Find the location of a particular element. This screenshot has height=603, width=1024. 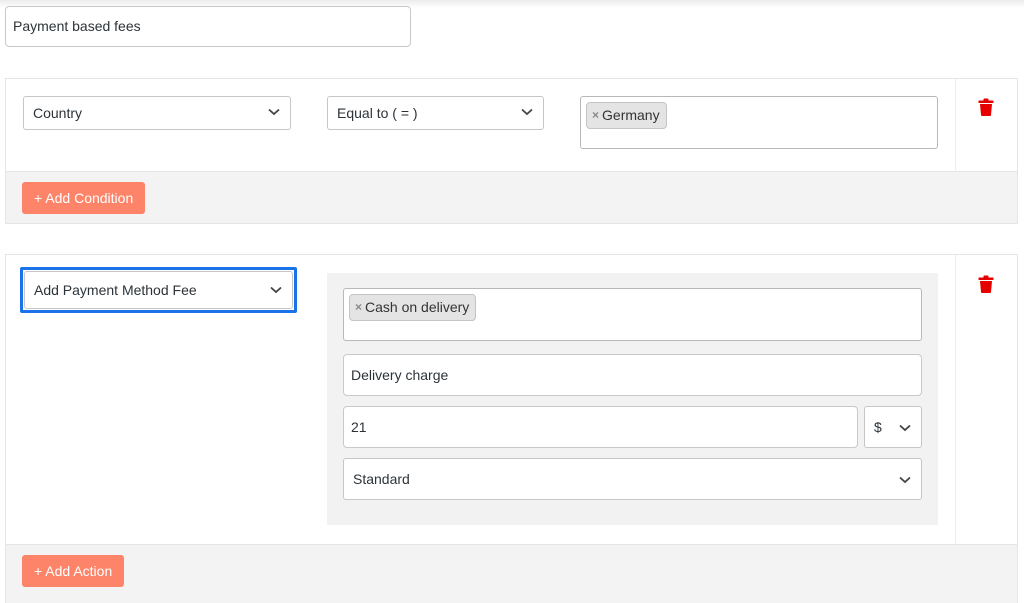

action-type-select: Add Payment Method Fee is located at coordinates (158, 290).